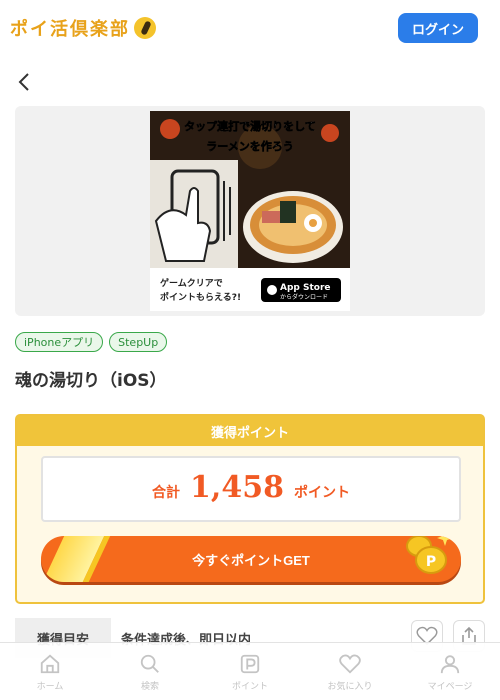 Image resolution: width=500 pixels, height=700 pixels. I want to click on tab-mypage: マイページ, so click(450, 671).